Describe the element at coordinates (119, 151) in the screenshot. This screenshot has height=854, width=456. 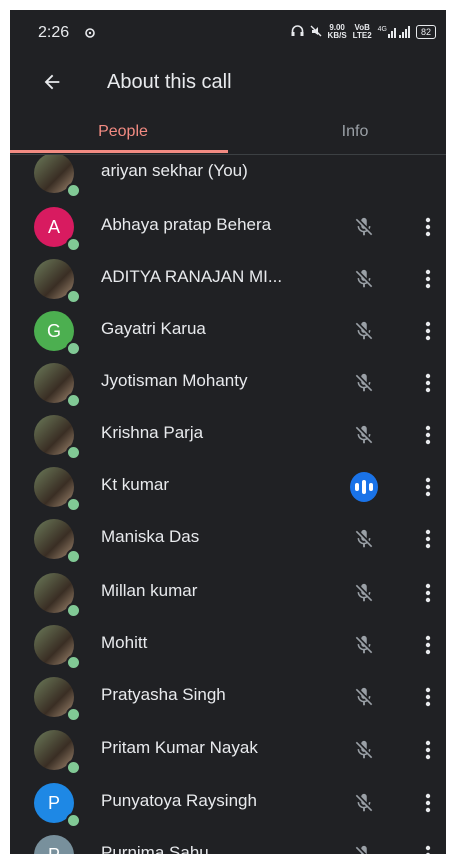
I see `tab-indicator` at that location.